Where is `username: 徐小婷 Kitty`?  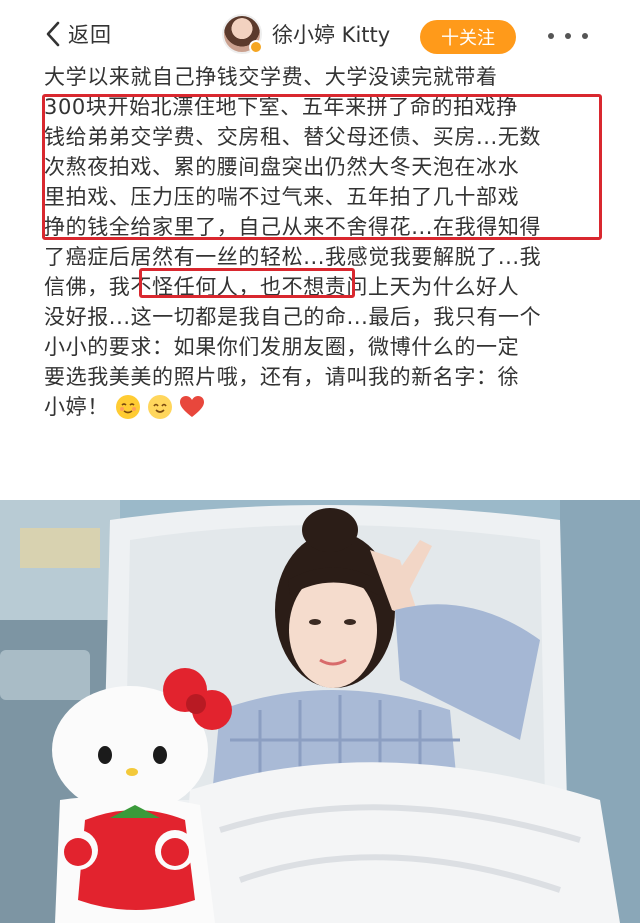
username: 徐小婷 Kitty is located at coordinates (331, 34).